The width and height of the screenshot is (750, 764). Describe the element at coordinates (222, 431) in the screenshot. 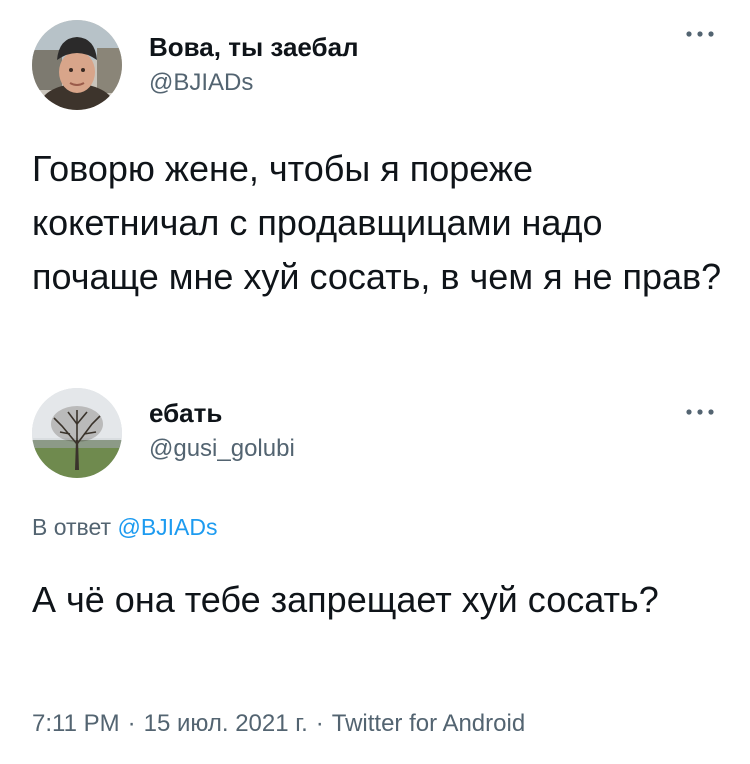

I see `reply-author: ебать @gusi_golubi` at that location.